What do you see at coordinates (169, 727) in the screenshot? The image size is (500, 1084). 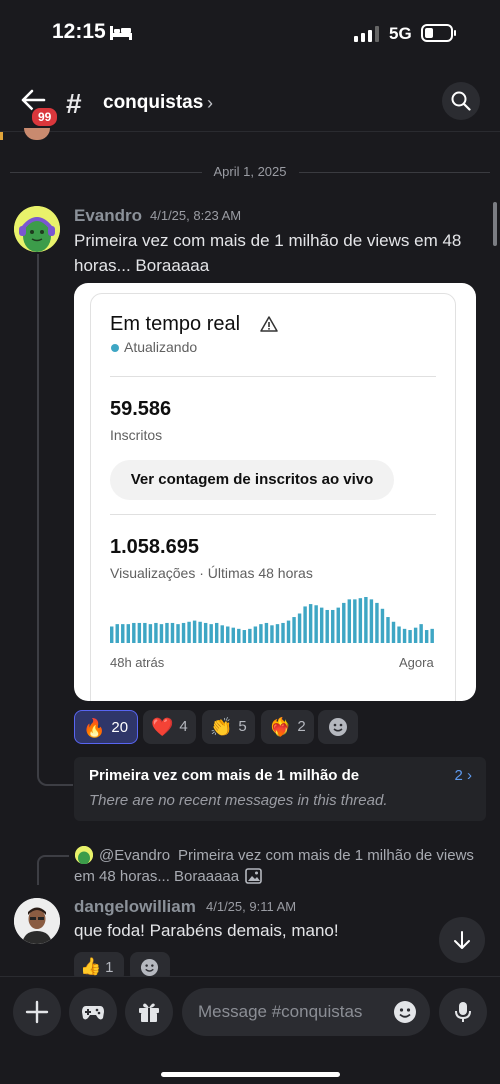 I see `reaction-heart: ❤️ 4` at bounding box center [169, 727].